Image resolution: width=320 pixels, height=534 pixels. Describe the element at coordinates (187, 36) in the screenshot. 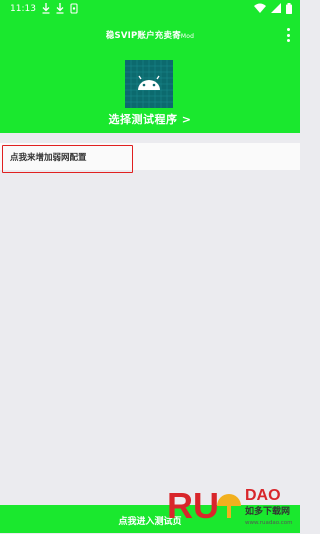

I see `app-title-suffix: Mod` at that location.